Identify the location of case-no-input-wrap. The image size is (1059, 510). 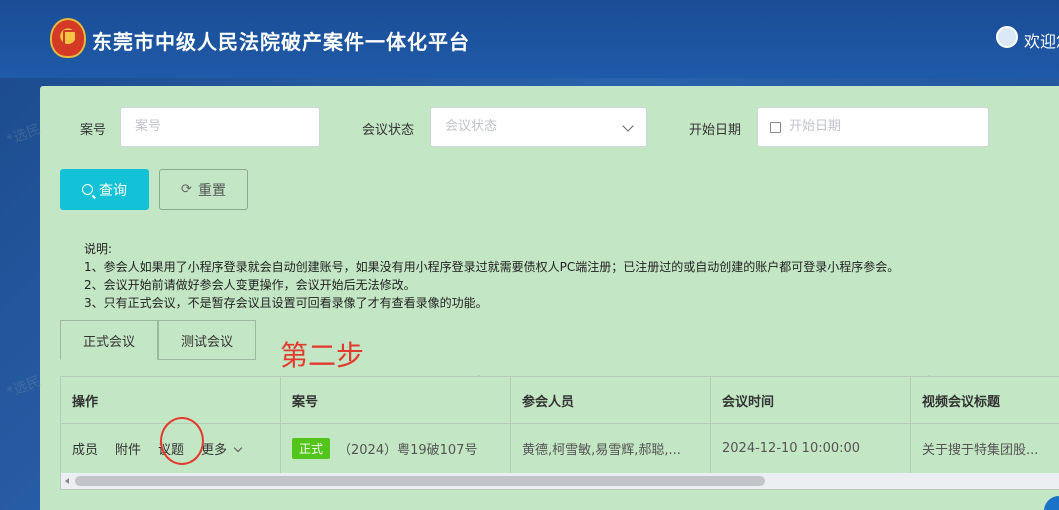
(220, 127).